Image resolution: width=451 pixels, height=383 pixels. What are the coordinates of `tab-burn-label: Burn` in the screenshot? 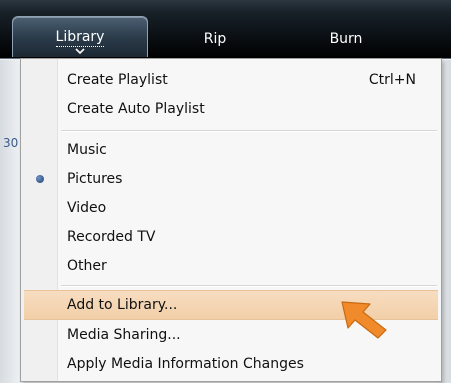 It's located at (346, 39).